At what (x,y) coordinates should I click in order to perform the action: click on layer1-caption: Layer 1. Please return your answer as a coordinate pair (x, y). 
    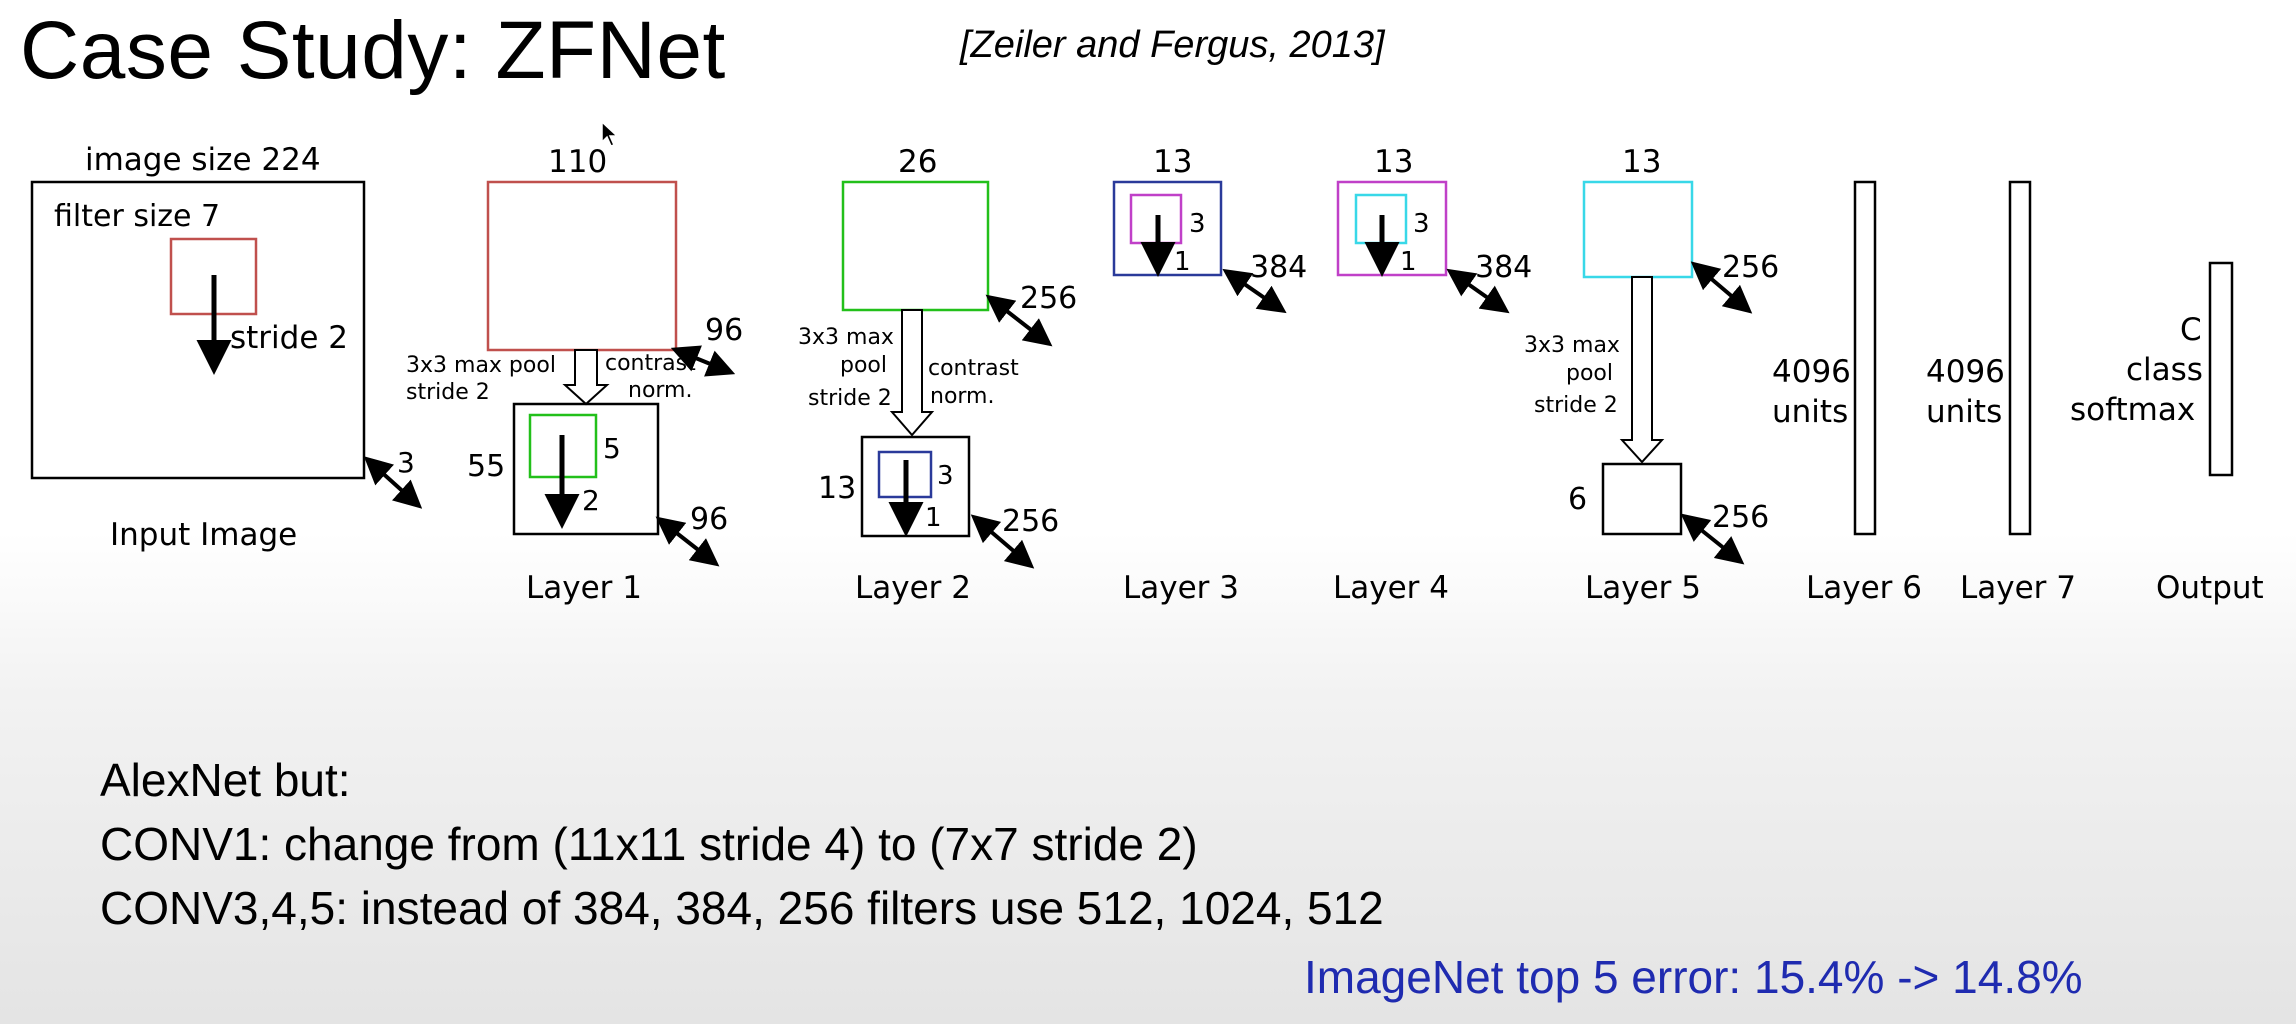
    Looking at the image, I should click on (584, 588).